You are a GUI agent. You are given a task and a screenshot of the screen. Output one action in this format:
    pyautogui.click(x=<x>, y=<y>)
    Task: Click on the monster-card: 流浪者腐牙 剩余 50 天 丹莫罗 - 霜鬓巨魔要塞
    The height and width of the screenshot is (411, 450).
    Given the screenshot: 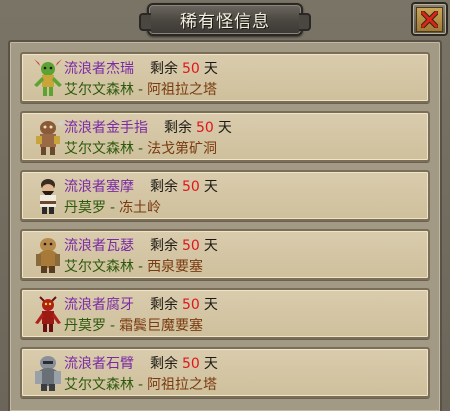 What is the action you would take?
    pyautogui.click(x=225, y=313)
    